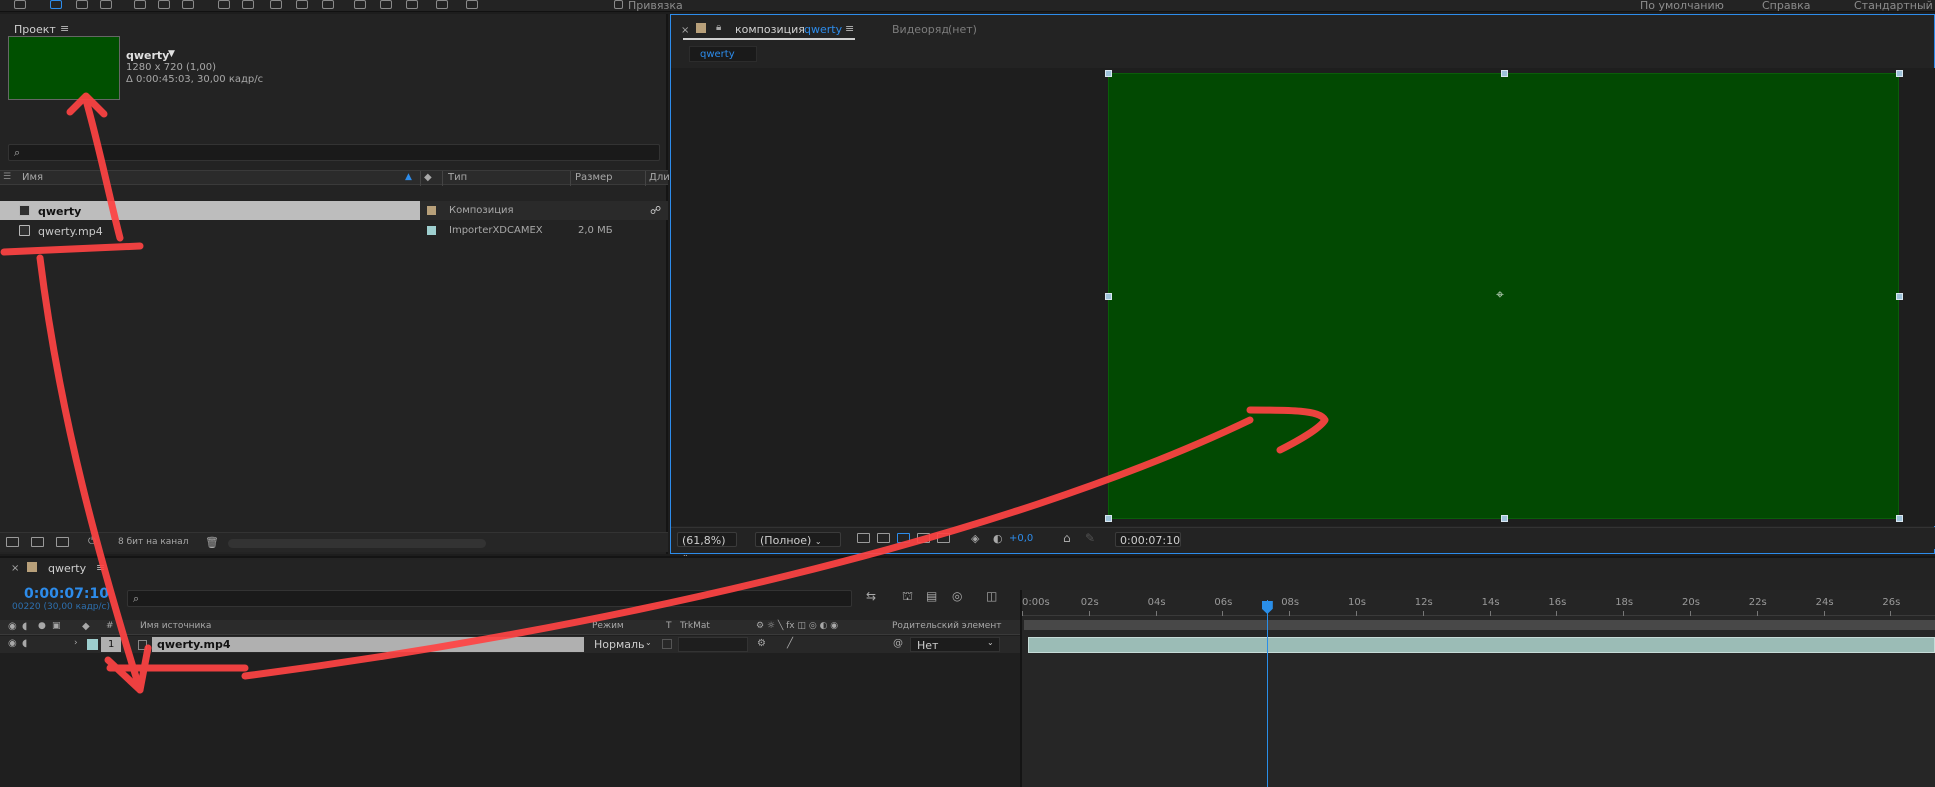 Image resolution: width=1935 pixels, height=787 pixels. What do you see at coordinates (1287, 430) in the screenshot?
I see `annotation-arrowhead` at bounding box center [1287, 430].